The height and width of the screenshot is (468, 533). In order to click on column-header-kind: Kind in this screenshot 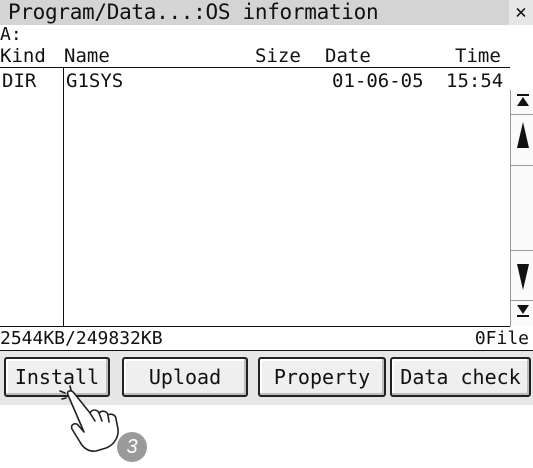, I will do `click(23, 56)`.